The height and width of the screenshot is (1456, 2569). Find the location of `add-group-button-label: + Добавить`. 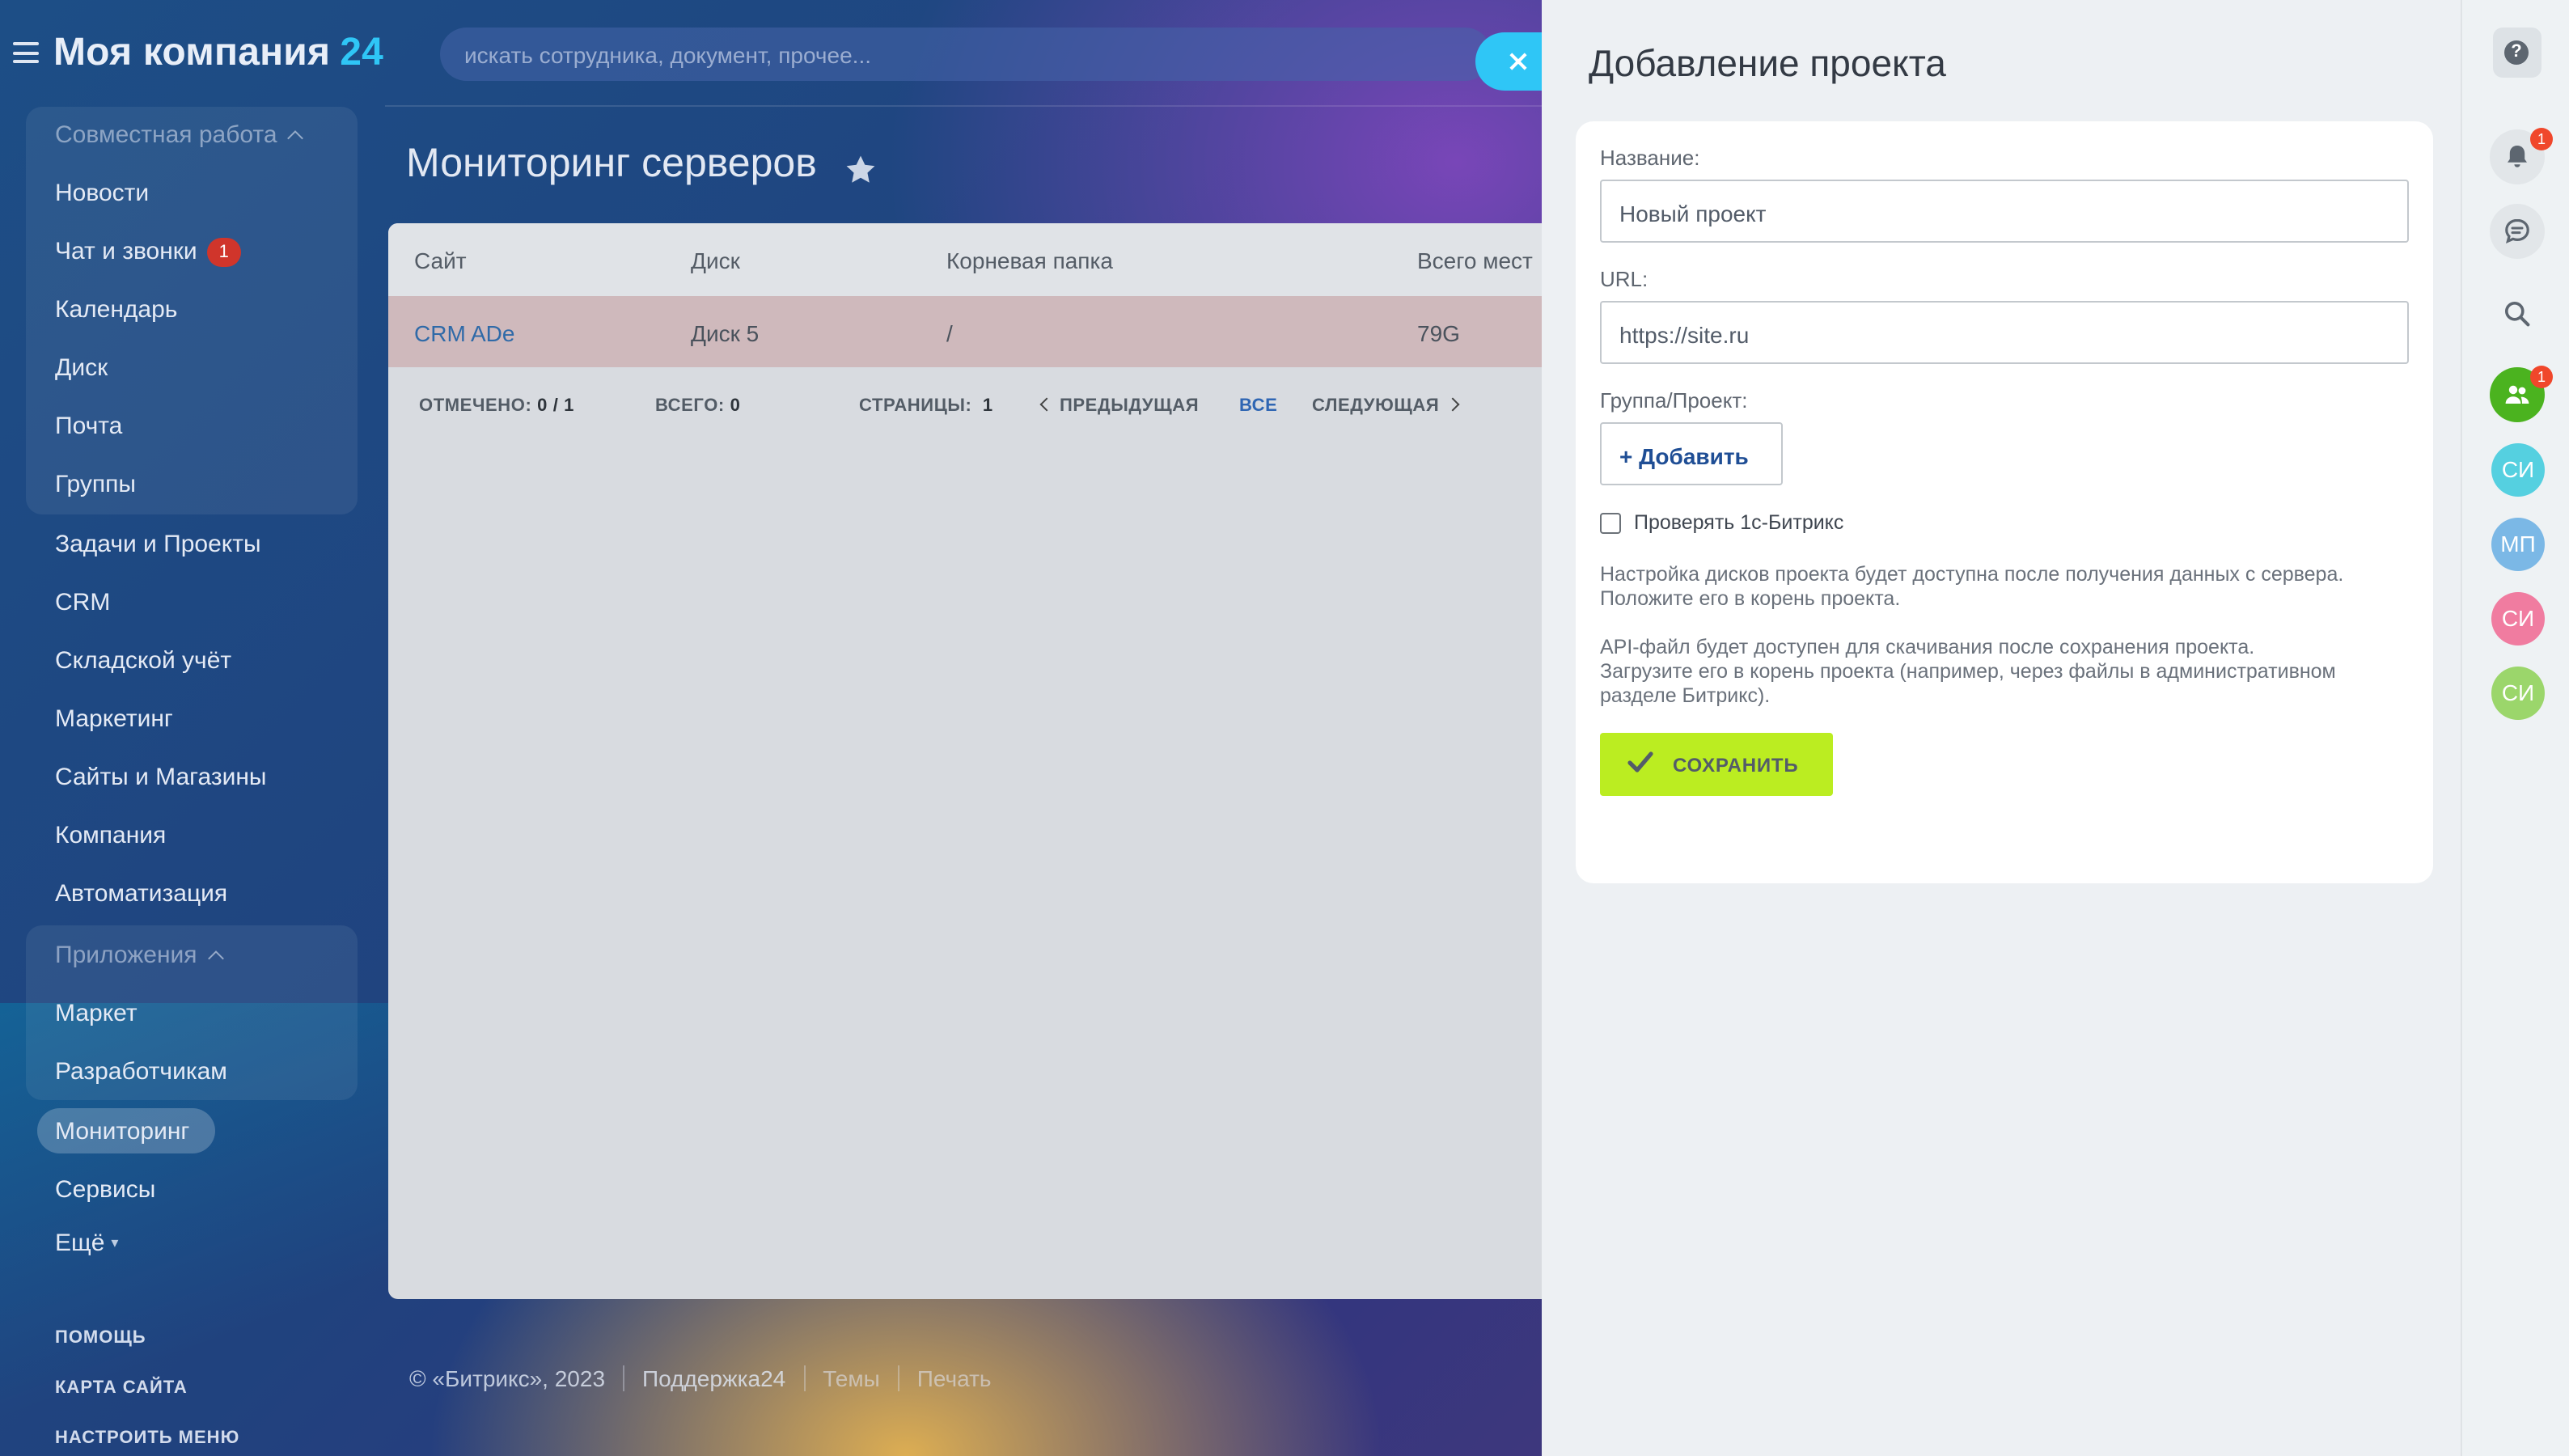

add-group-button-label: + Добавить is located at coordinates (1684, 456).